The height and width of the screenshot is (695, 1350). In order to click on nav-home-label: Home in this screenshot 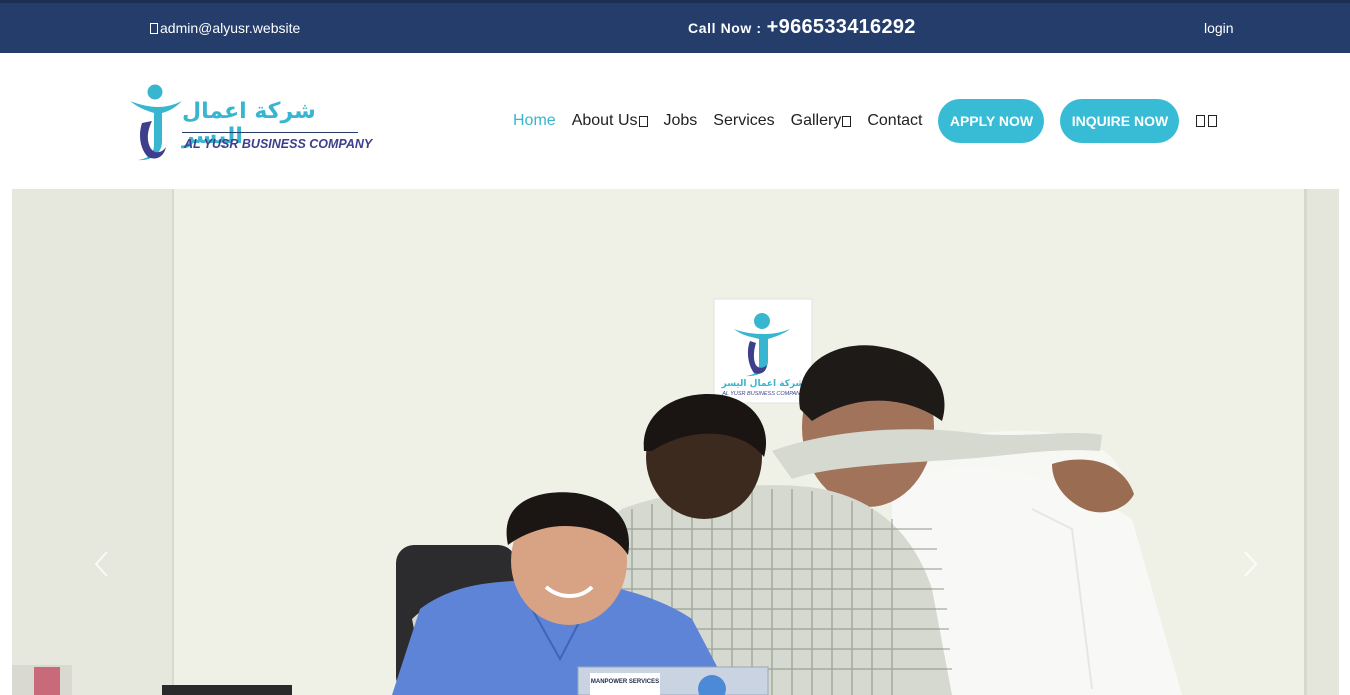, I will do `click(534, 121)`.